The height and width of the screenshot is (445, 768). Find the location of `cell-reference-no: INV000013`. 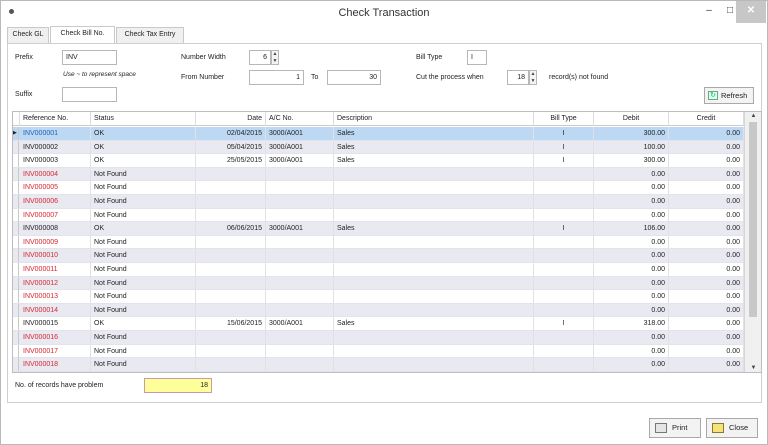

cell-reference-no: INV000013 is located at coordinates (55, 297).